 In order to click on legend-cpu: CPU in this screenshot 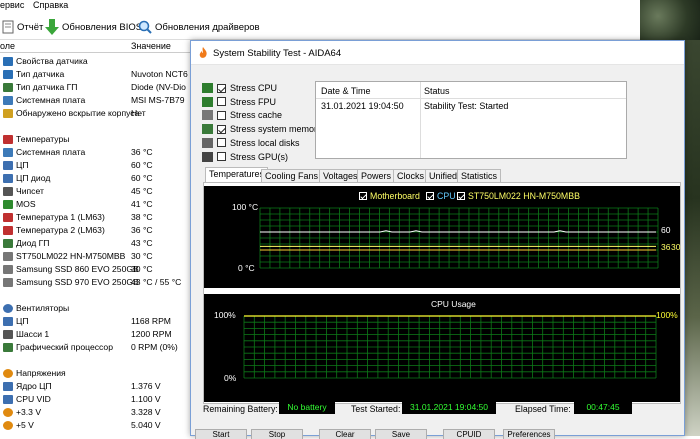, I will do `click(441, 196)`.